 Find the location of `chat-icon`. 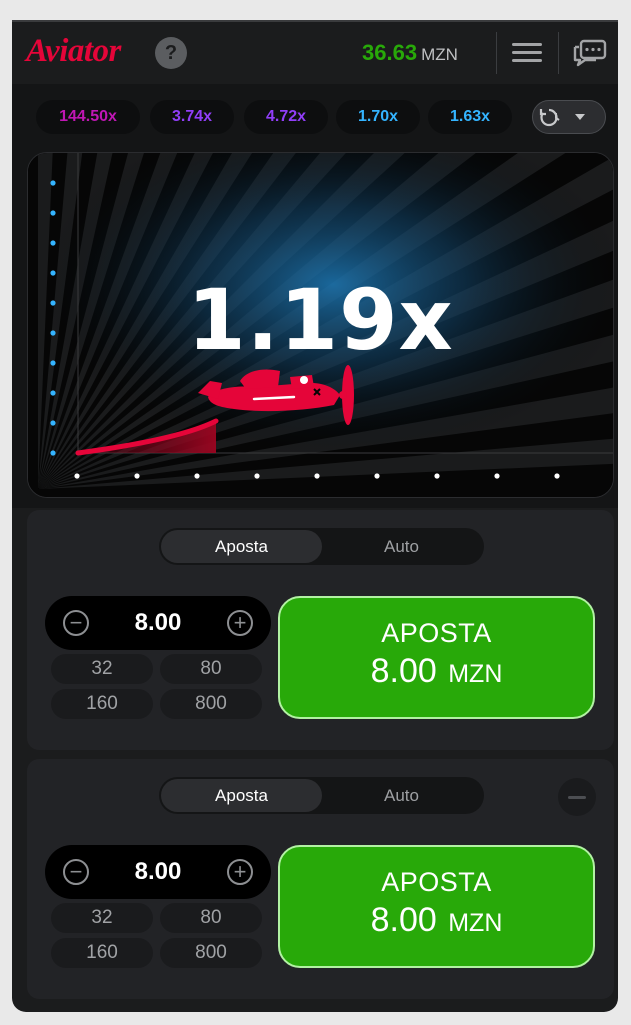

chat-icon is located at coordinates (590, 53).